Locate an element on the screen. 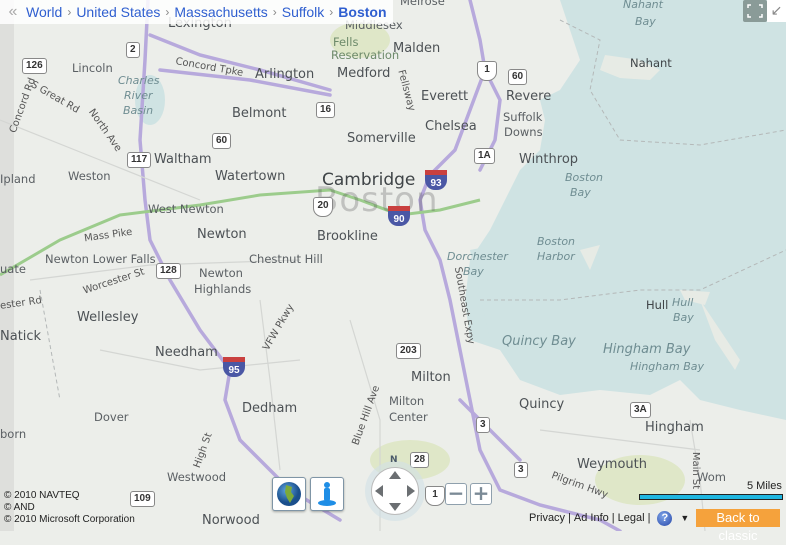 This screenshot has height=545, width=786. route-shield: 2 is located at coordinates (133, 50).